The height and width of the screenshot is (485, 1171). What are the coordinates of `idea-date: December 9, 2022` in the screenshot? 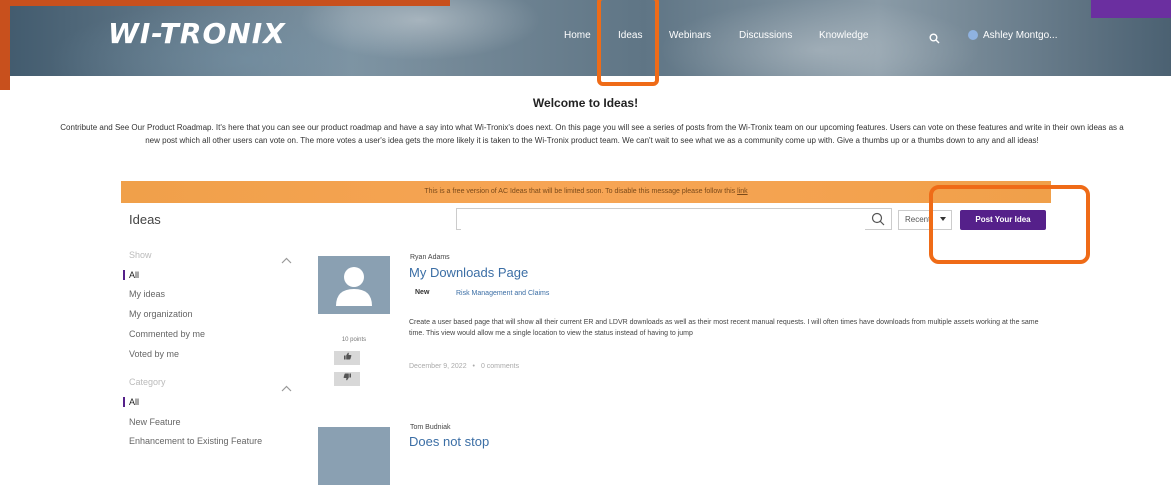 It's located at (438, 366).